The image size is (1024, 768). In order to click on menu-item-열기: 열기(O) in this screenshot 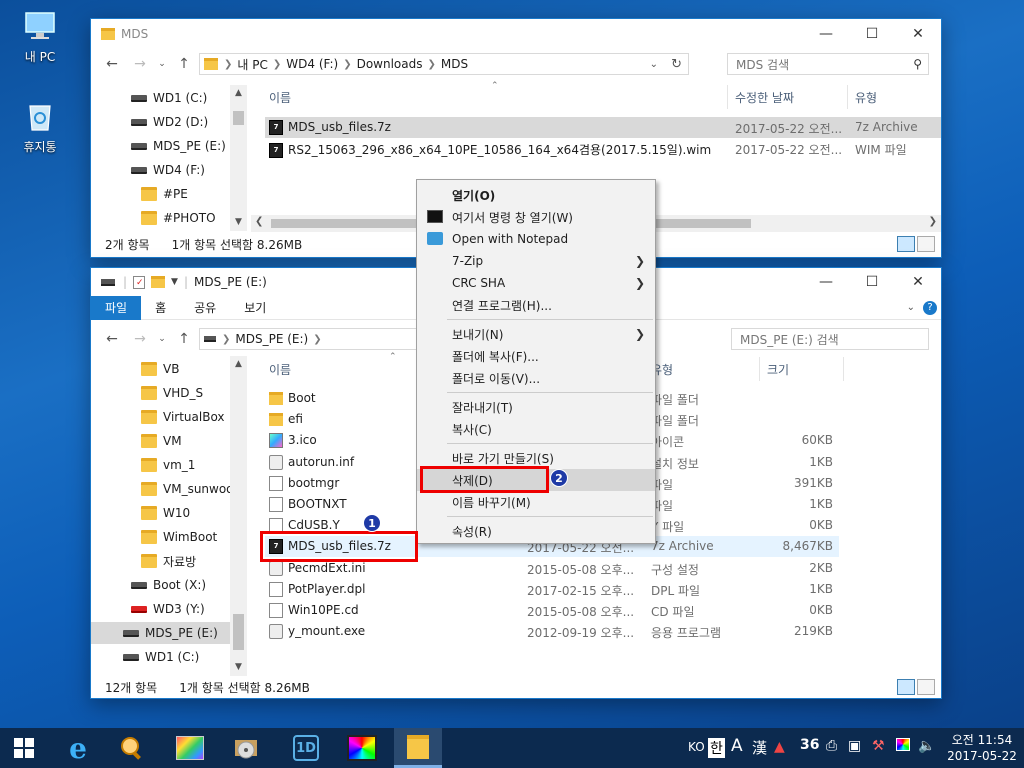, I will do `click(536, 195)`.